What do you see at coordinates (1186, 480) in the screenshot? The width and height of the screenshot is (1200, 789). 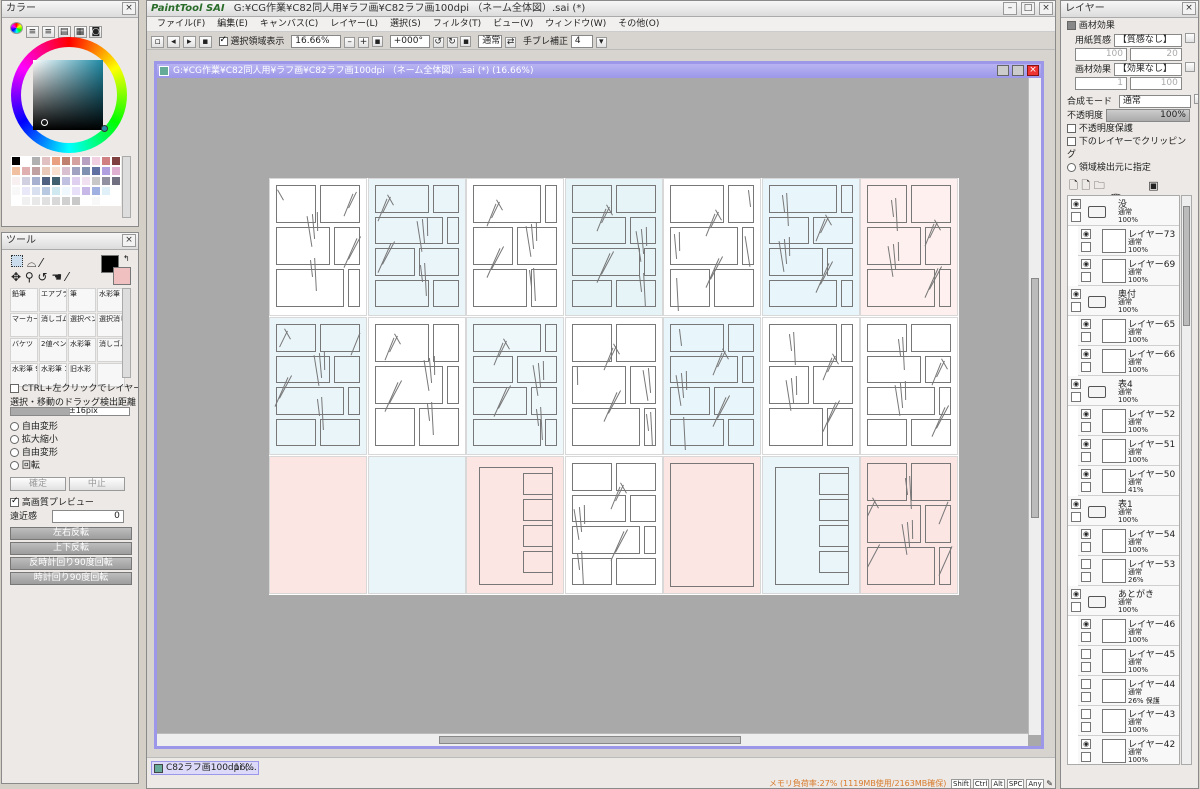 I see `layer-scrollbar` at bounding box center [1186, 480].